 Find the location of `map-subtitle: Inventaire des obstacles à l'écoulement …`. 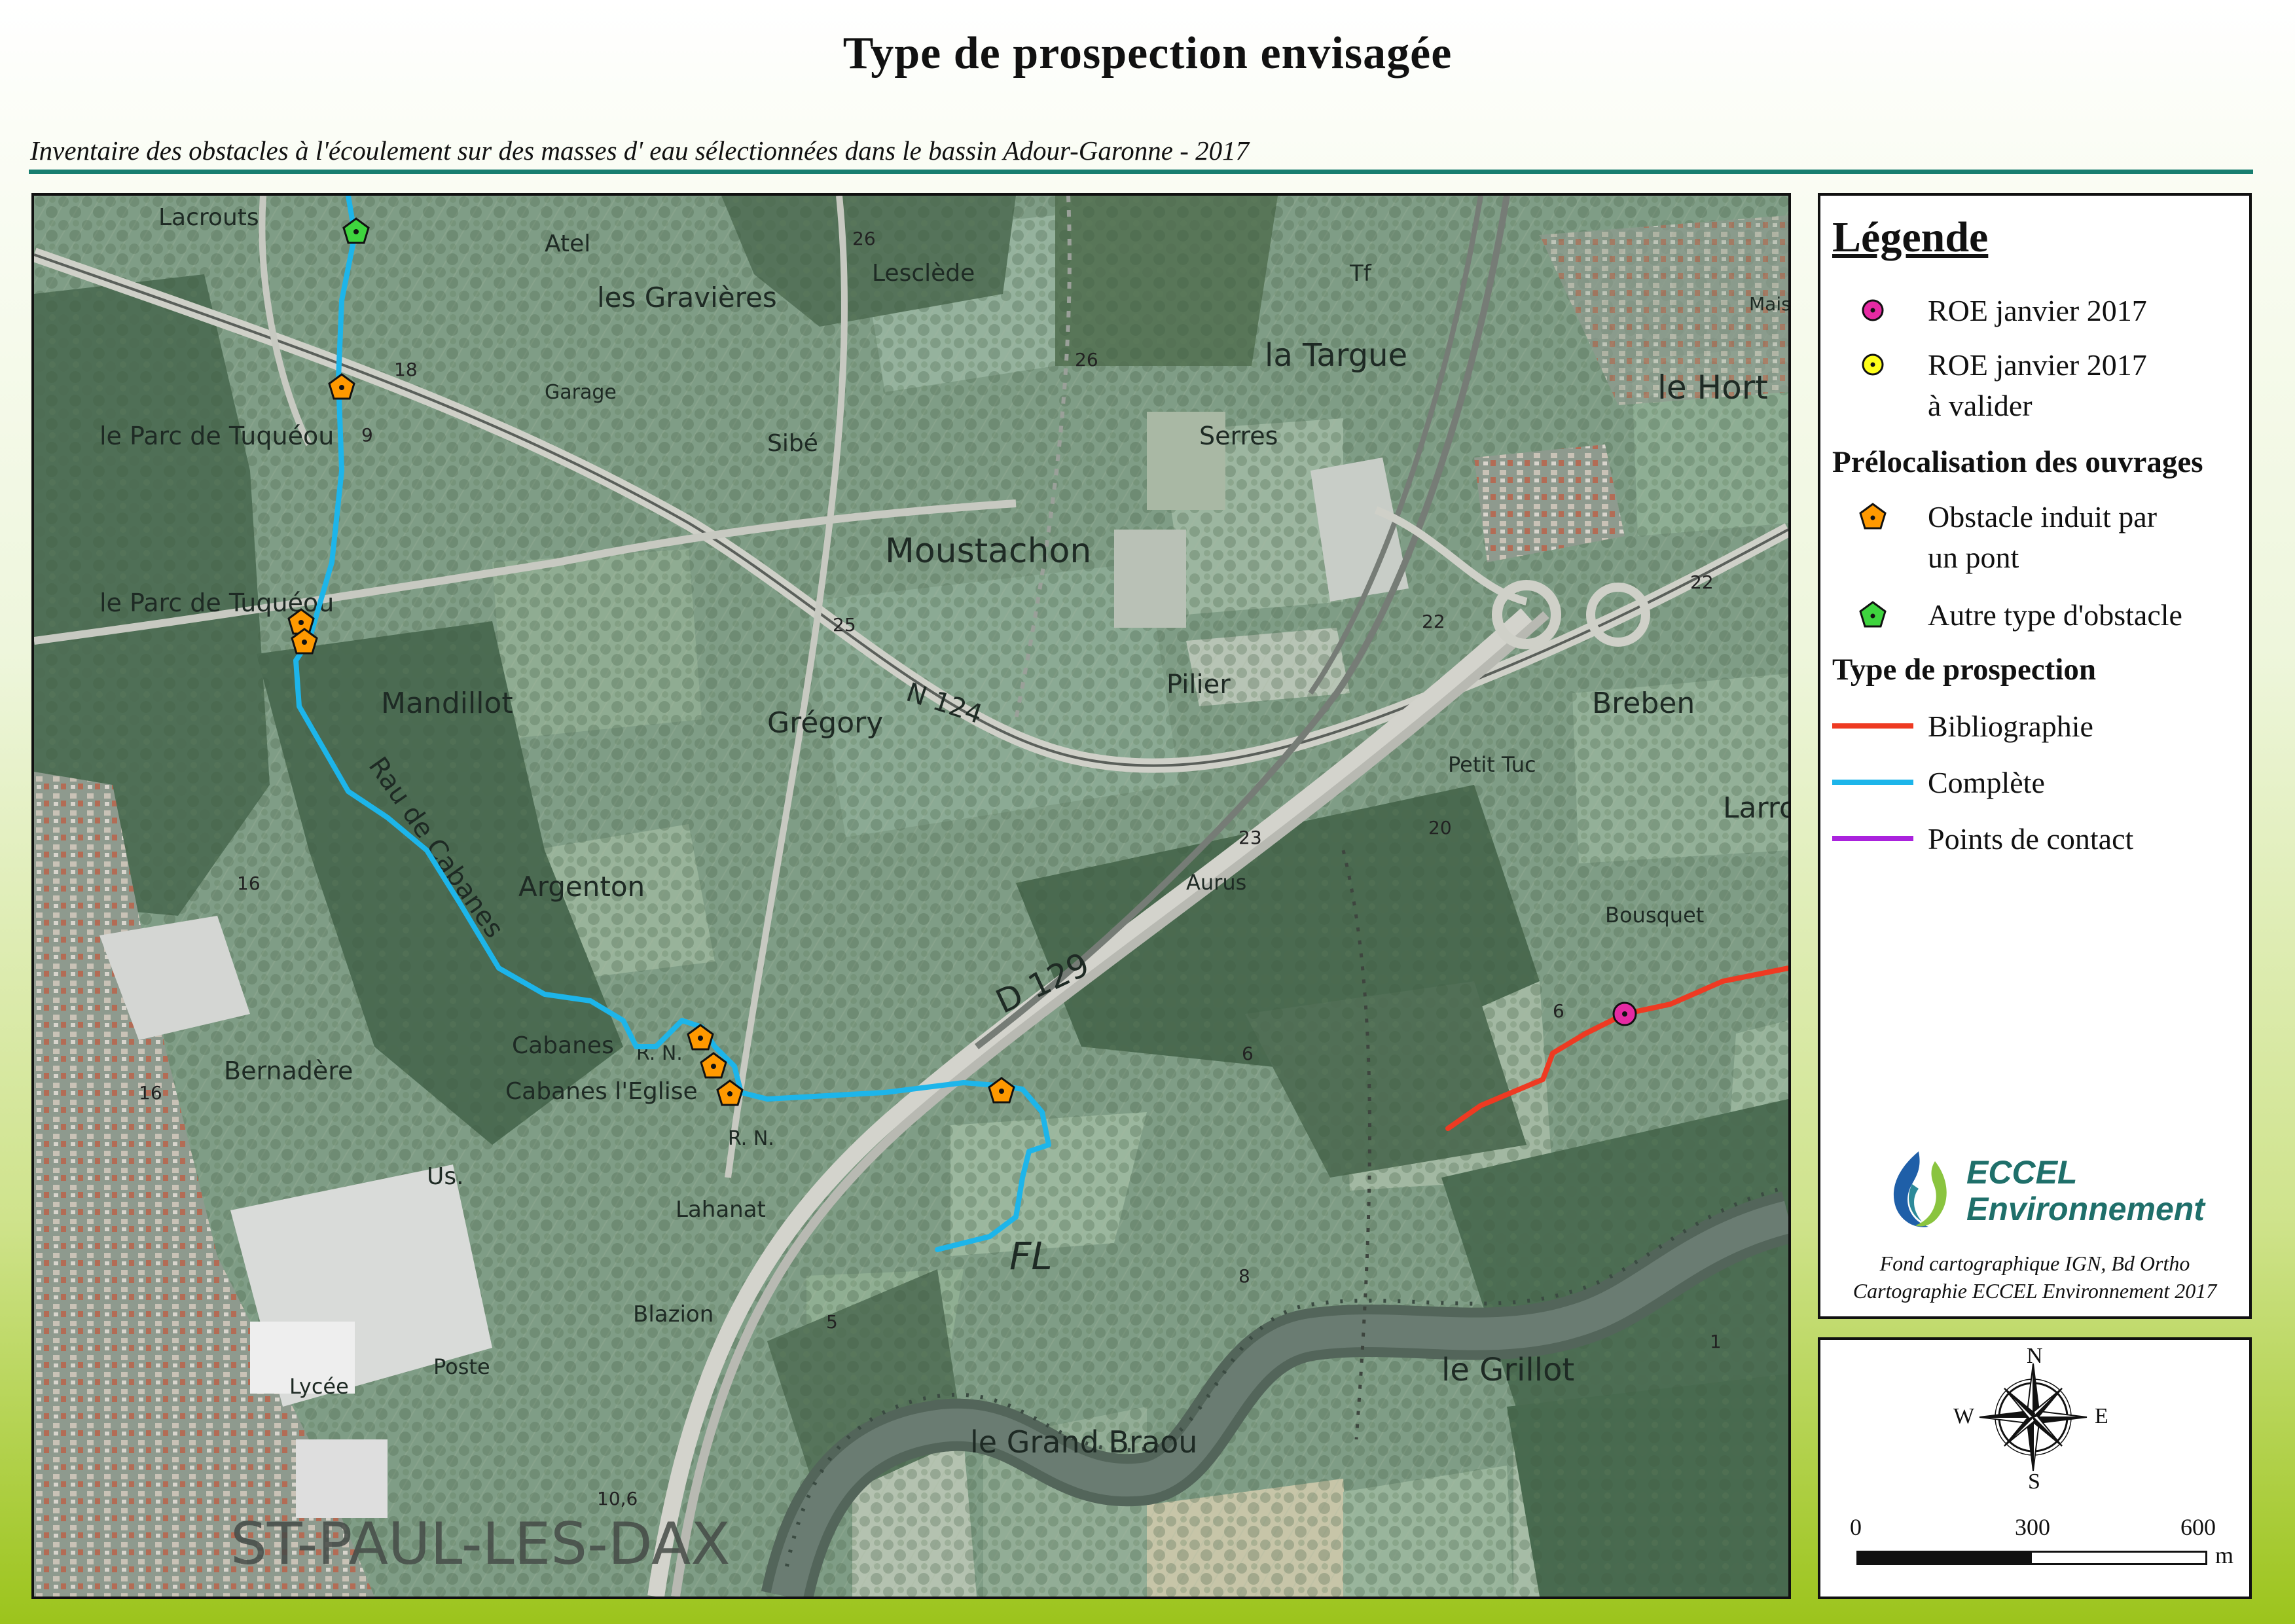

map-subtitle: Inventaire des obstacles à l'écoulement … is located at coordinates (640, 150).